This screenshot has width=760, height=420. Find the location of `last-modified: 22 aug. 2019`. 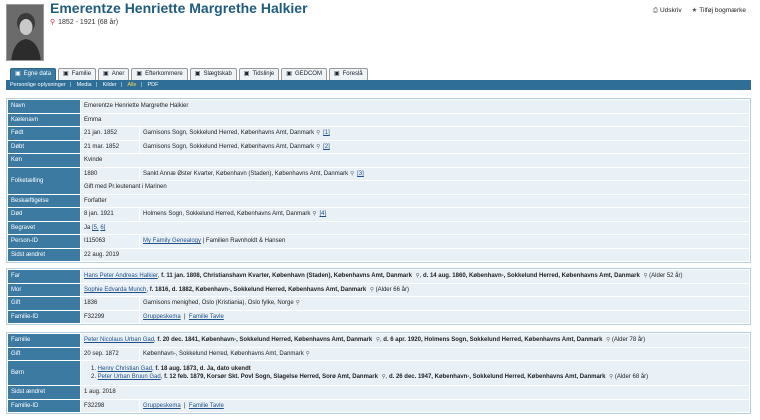

last-modified: 22 aug. 2019 is located at coordinates (415, 254).